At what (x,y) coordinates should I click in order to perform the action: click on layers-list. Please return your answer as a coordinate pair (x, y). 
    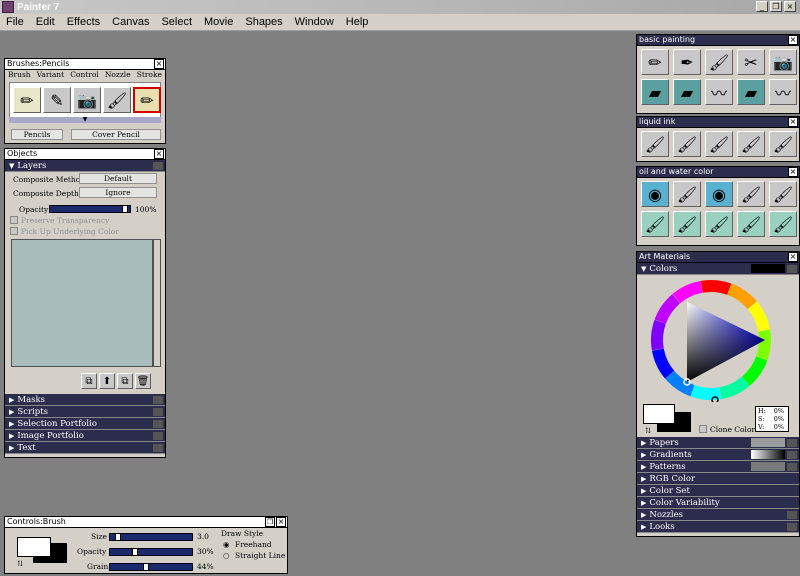
    Looking at the image, I should click on (82, 303).